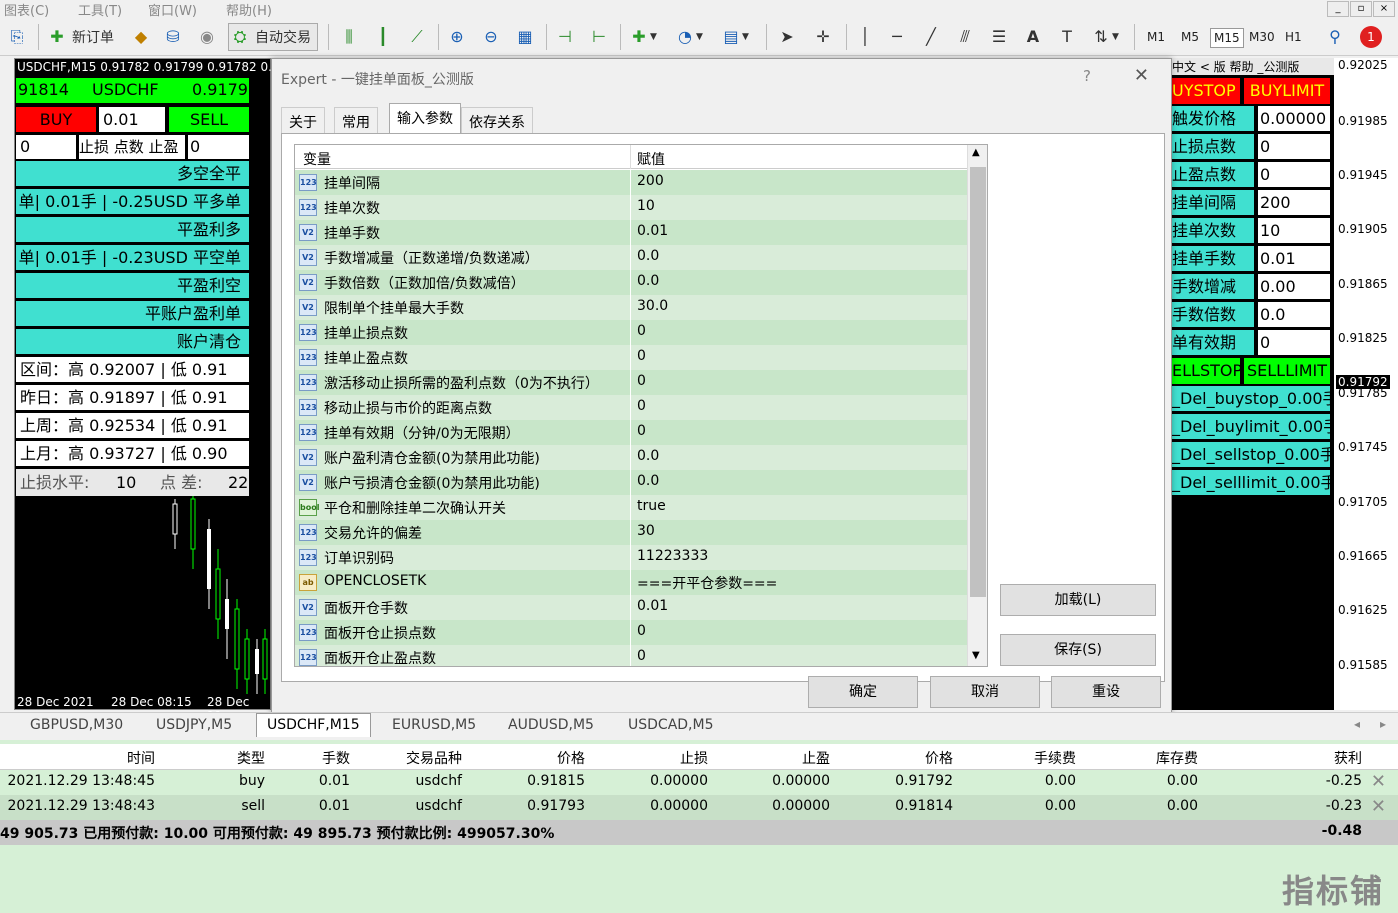  What do you see at coordinates (1294, 286) in the screenshot?
I see `param-input: 0.00` at bounding box center [1294, 286].